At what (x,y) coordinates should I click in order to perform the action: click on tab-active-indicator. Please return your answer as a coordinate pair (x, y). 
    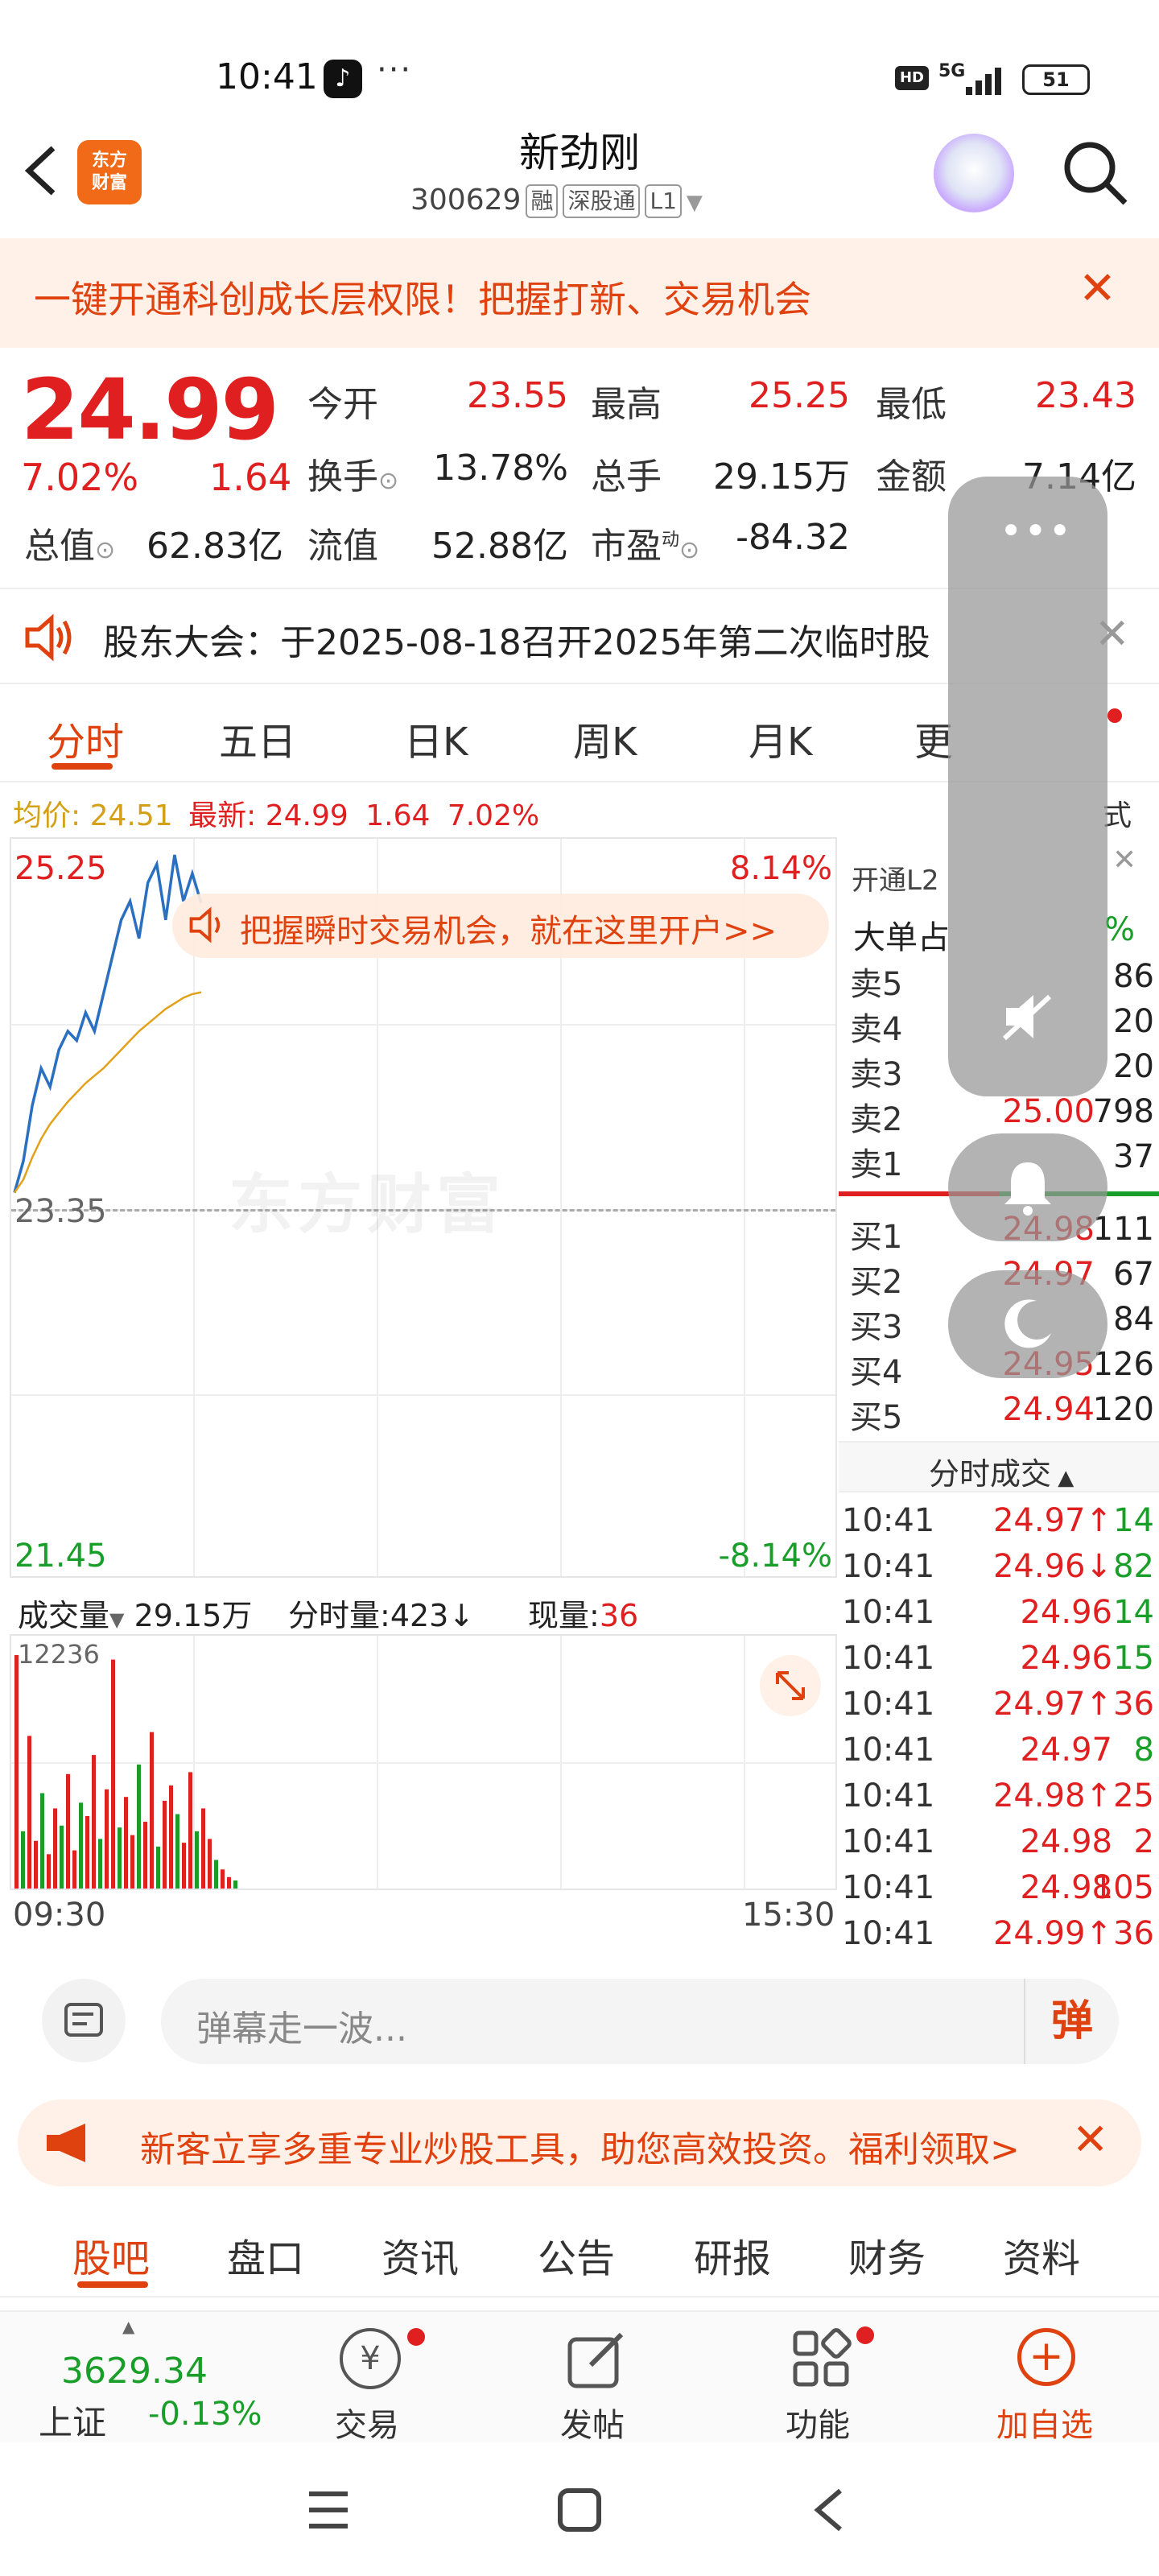
    Looking at the image, I should click on (82, 766).